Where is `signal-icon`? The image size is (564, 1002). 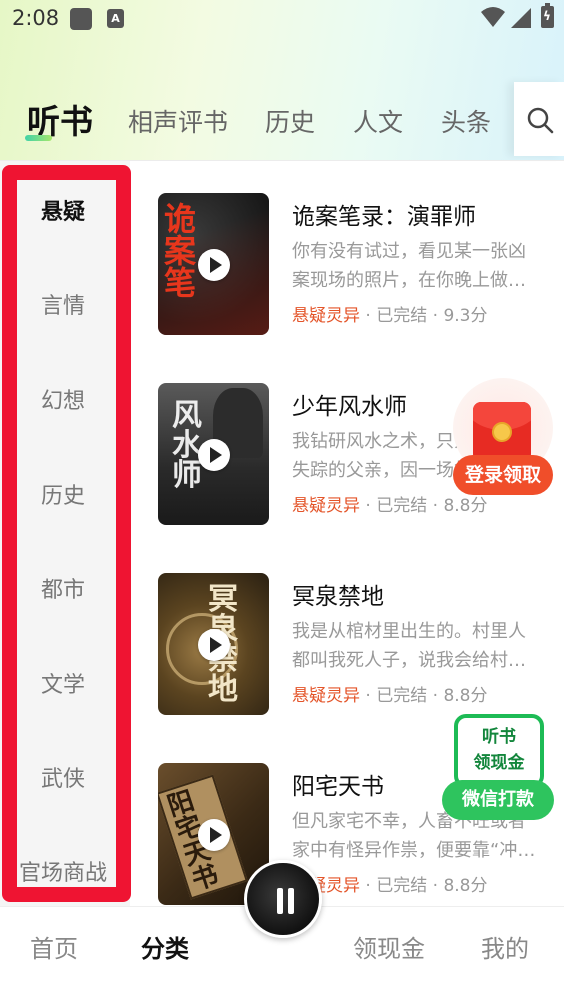 signal-icon is located at coordinates (521, 18).